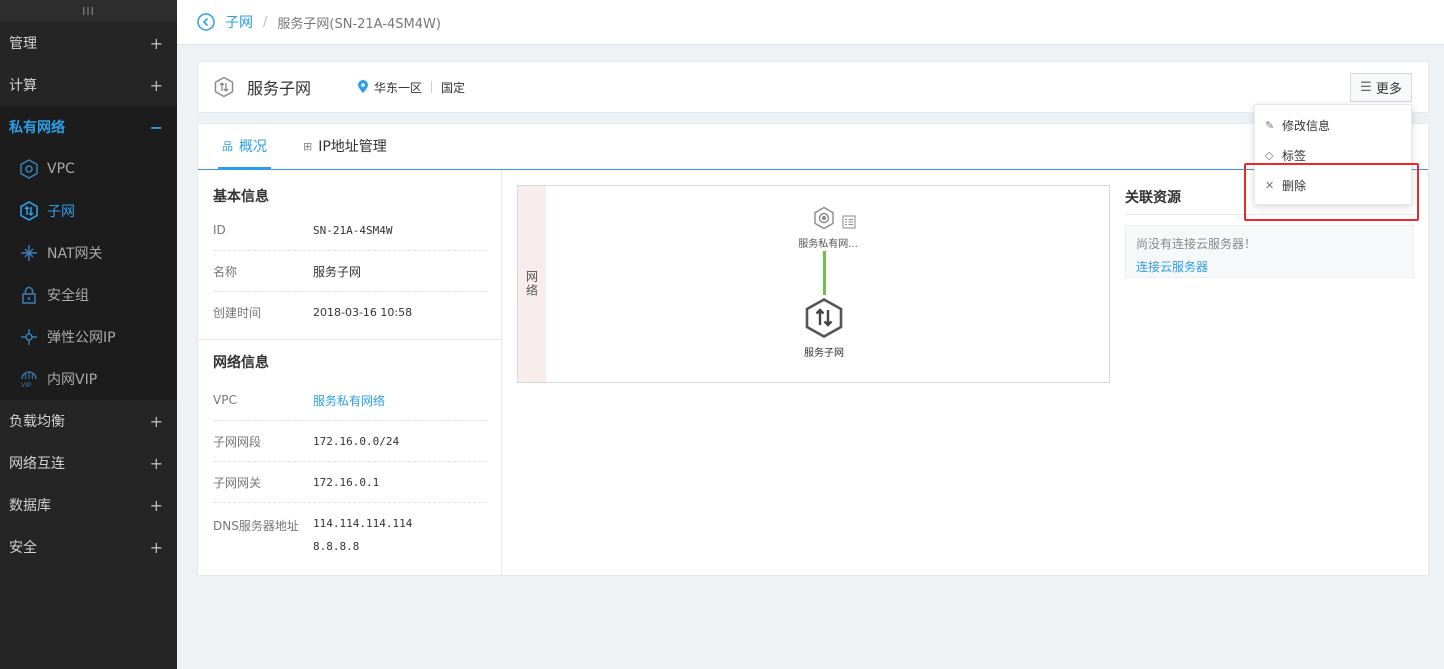  What do you see at coordinates (237, 482) in the screenshot?
I see `info-key: 子网网关` at bounding box center [237, 482].